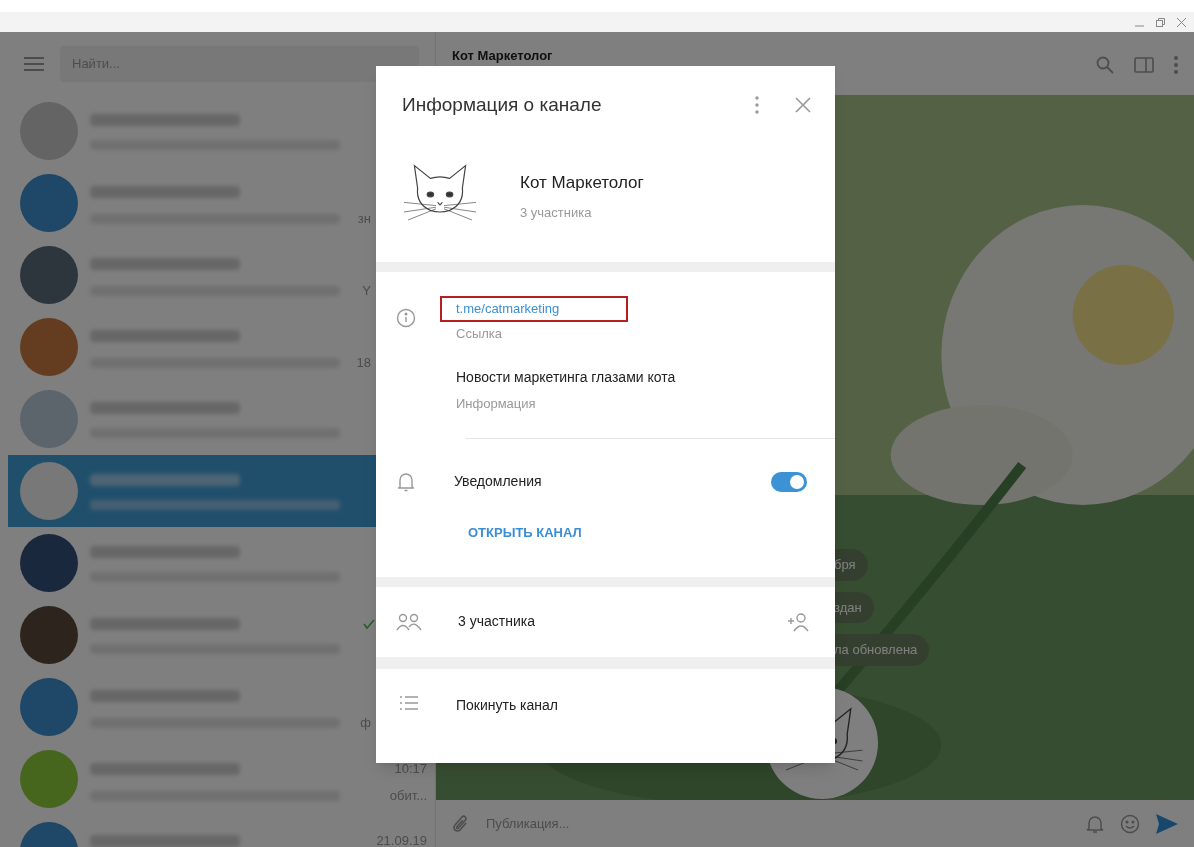  Describe the element at coordinates (1105, 65) in the screenshot. I see `search-icon` at that location.